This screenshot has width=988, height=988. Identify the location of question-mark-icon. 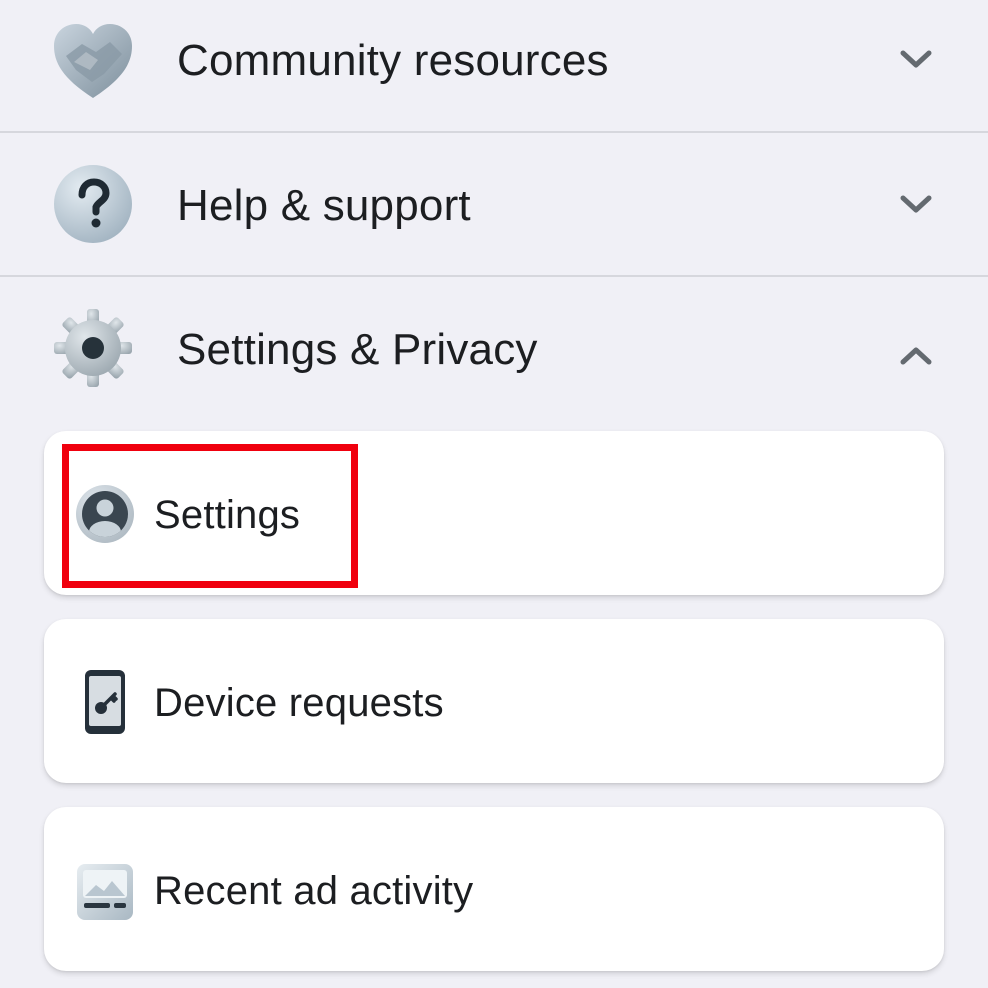
(93, 204).